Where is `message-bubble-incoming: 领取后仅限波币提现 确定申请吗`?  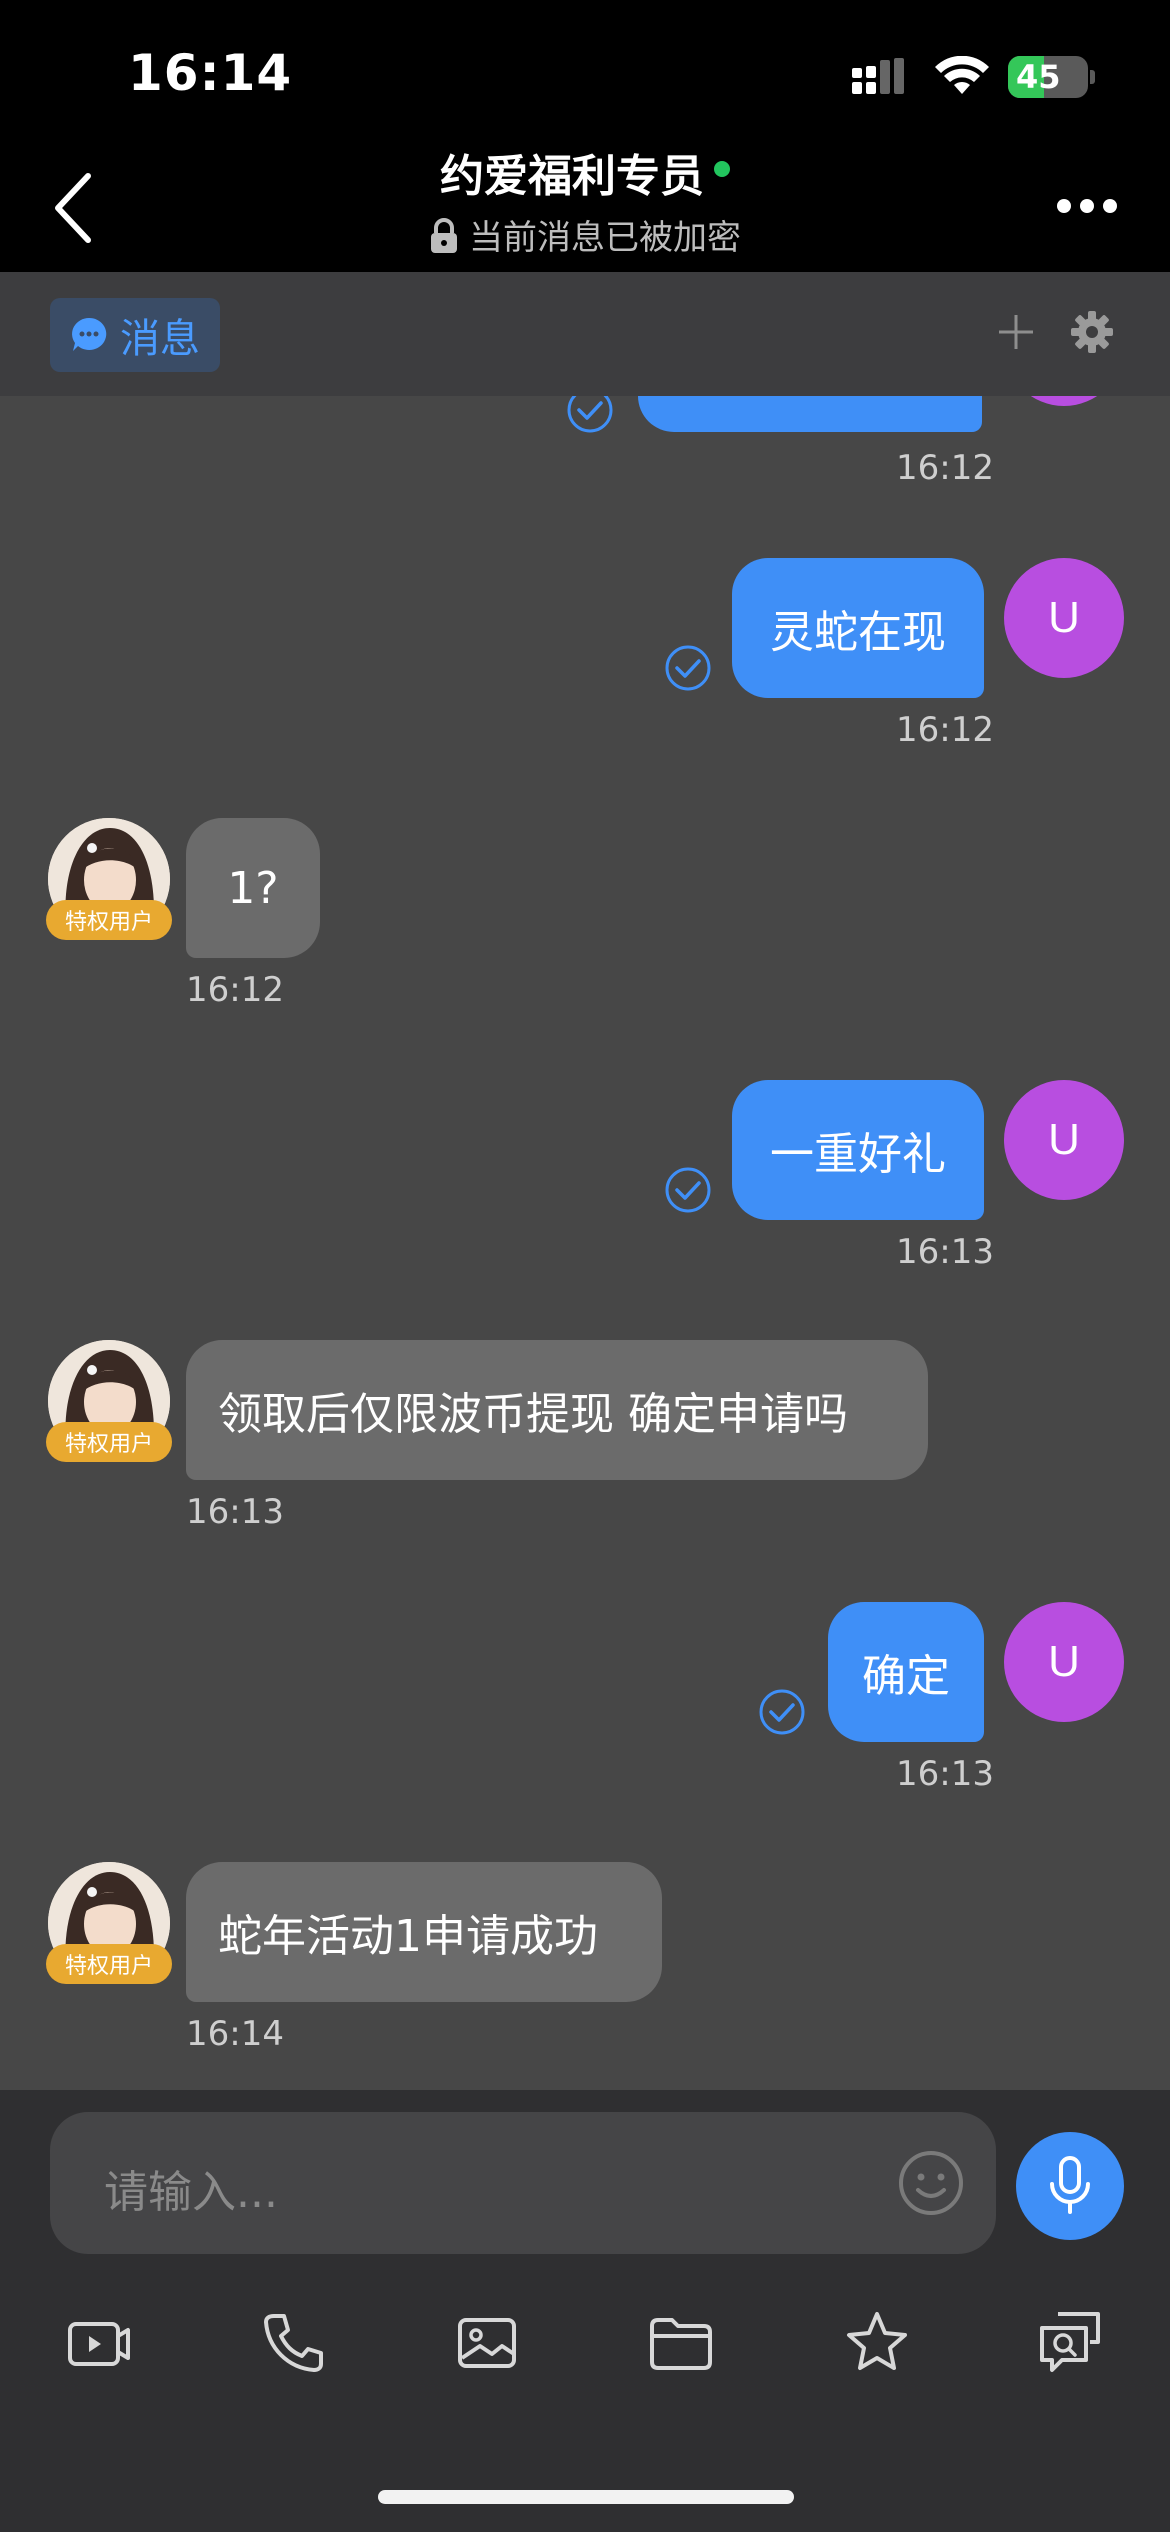
message-bubble-incoming: 领取后仅限波币提现 确定申请吗 is located at coordinates (557, 1410).